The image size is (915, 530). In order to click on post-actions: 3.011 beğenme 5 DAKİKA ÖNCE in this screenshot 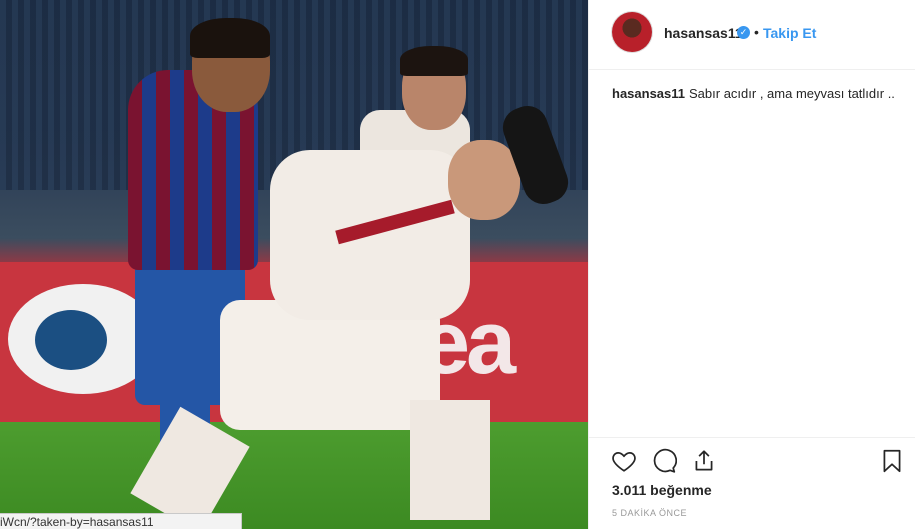, I will do `click(752, 483)`.